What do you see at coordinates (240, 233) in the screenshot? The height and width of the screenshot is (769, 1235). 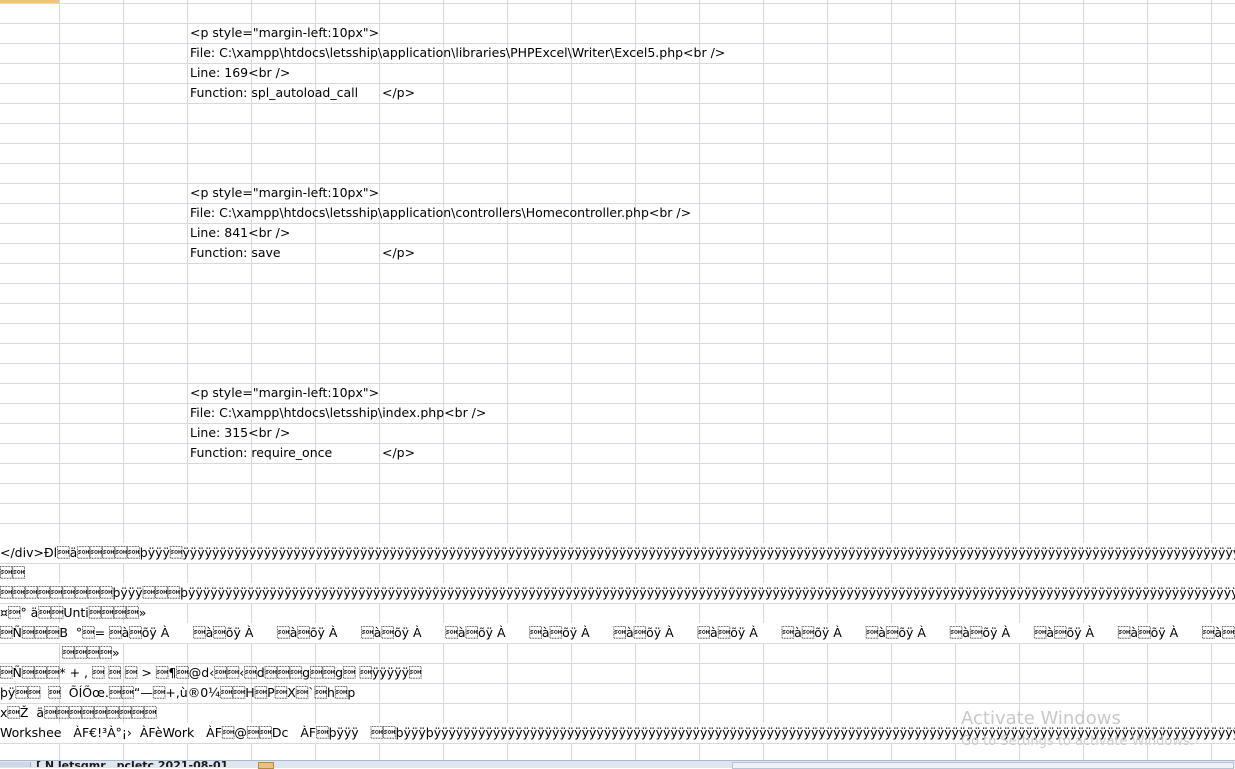 I see `cell-line-2: Line: 841<br />` at bounding box center [240, 233].